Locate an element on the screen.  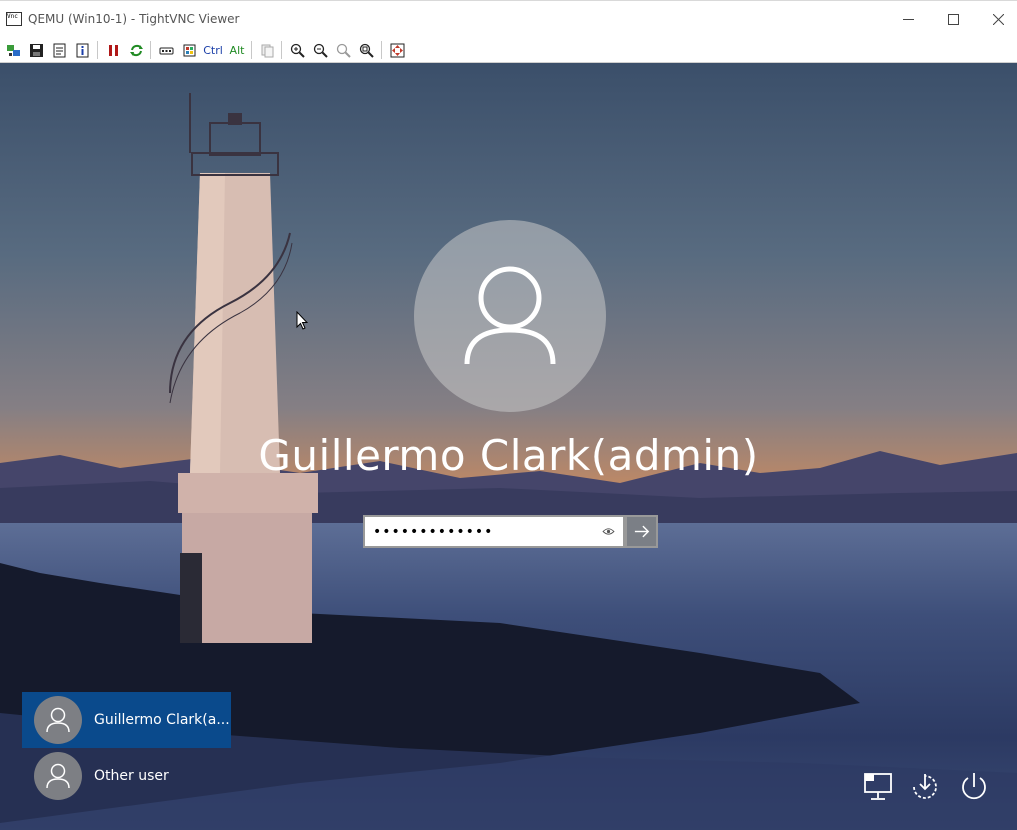
zoom-out-button is located at coordinates (320, 50).